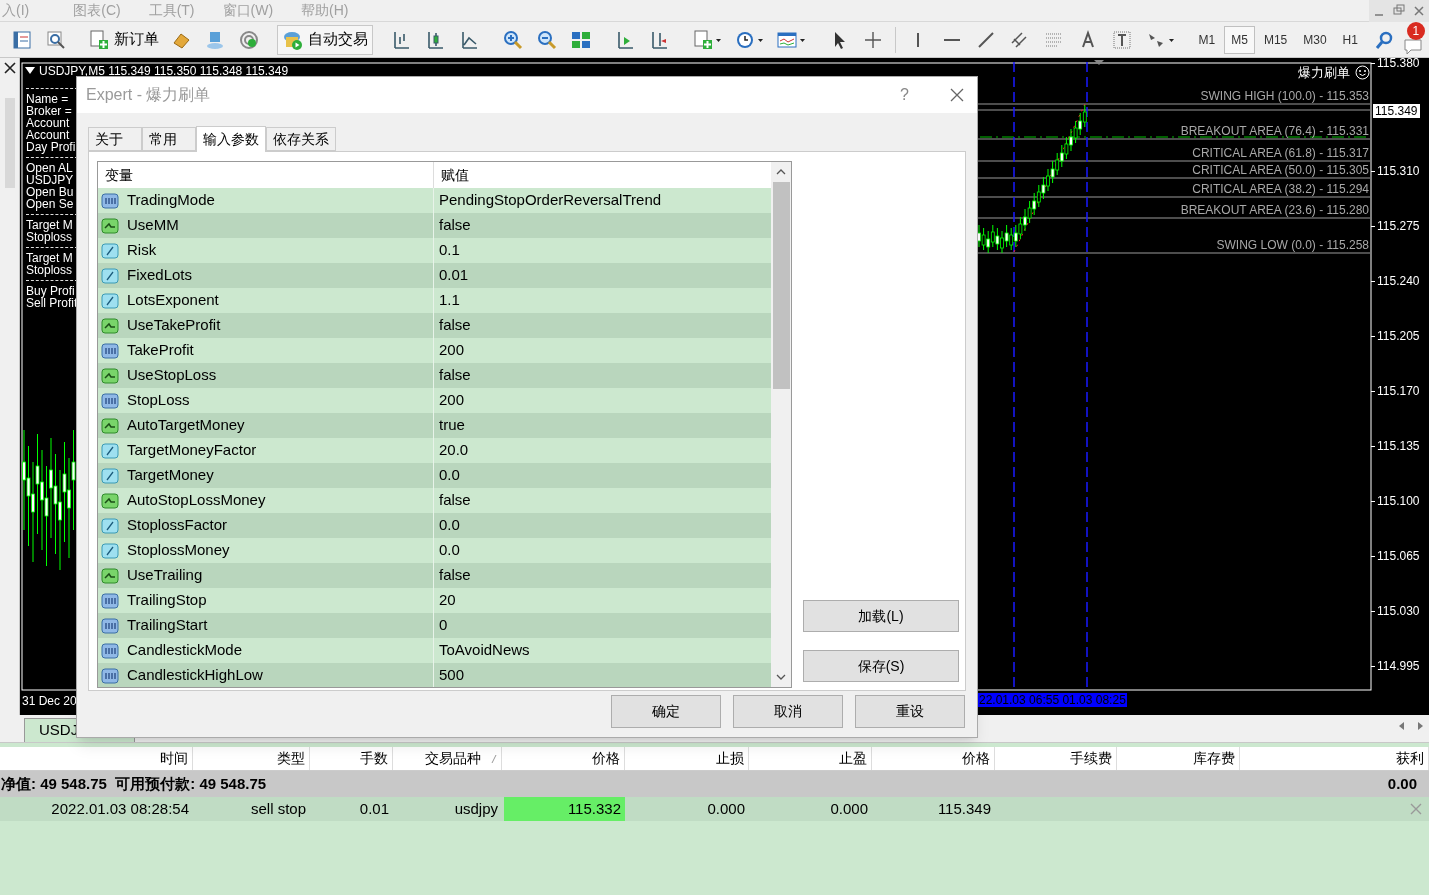 This screenshot has height=895, width=1429. Describe the element at coordinates (964, 808) in the screenshot. I see `table-cell-text: 115.349` at that location.